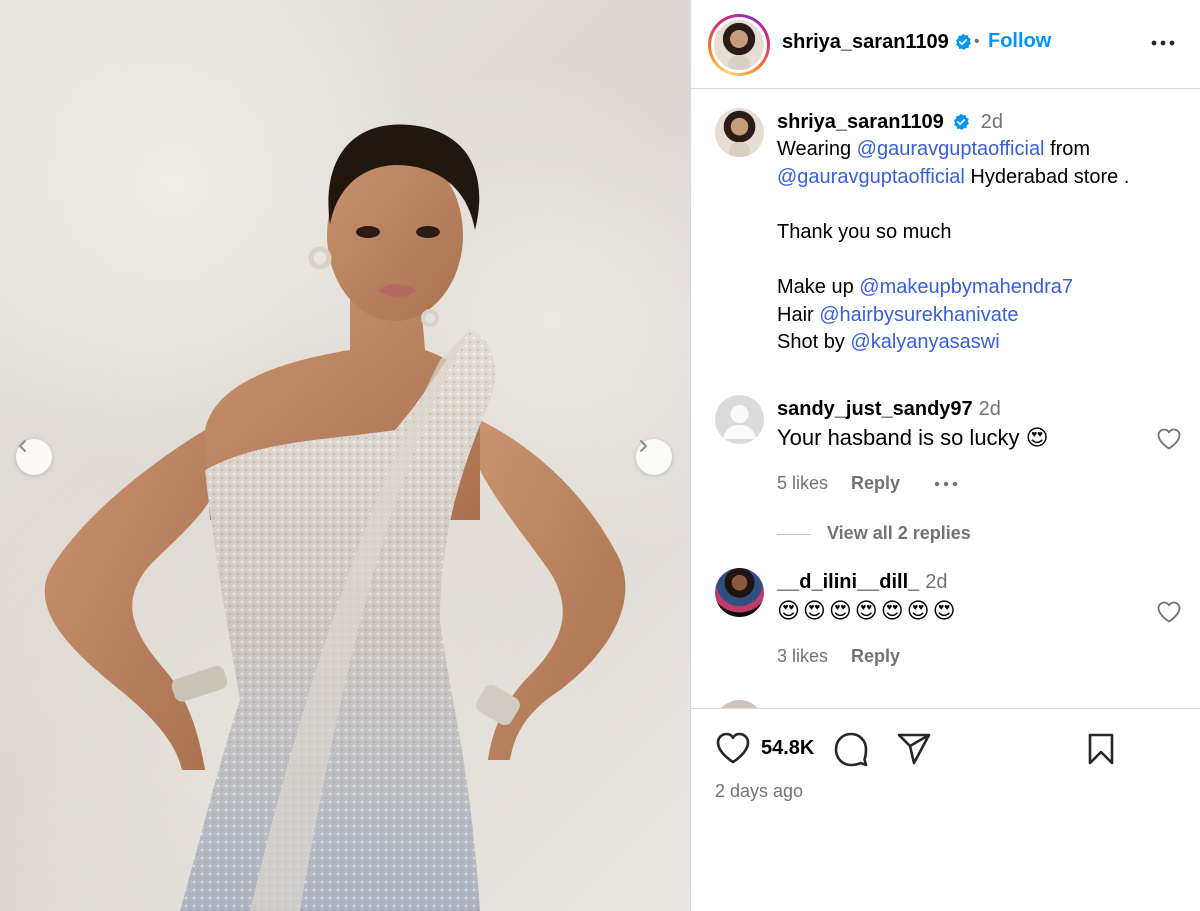 The height and width of the screenshot is (911, 1200). I want to click on author-avatar, so click(739, 45).